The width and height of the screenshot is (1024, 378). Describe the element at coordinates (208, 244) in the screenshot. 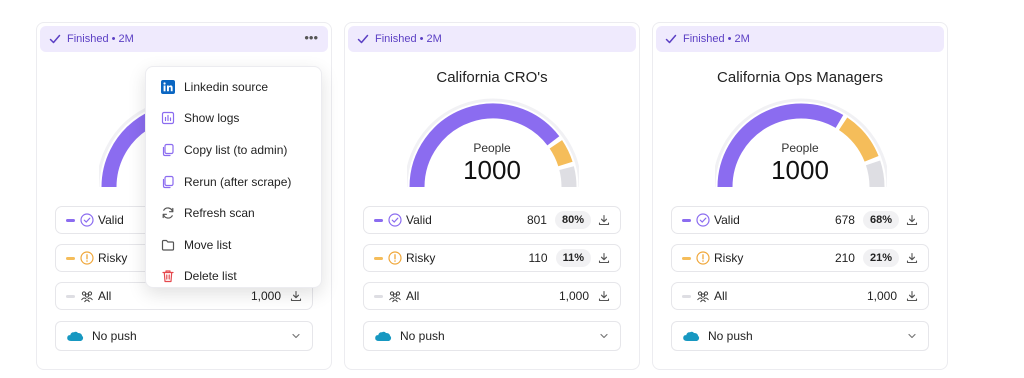

I see `menu-label: Move list` at that location.